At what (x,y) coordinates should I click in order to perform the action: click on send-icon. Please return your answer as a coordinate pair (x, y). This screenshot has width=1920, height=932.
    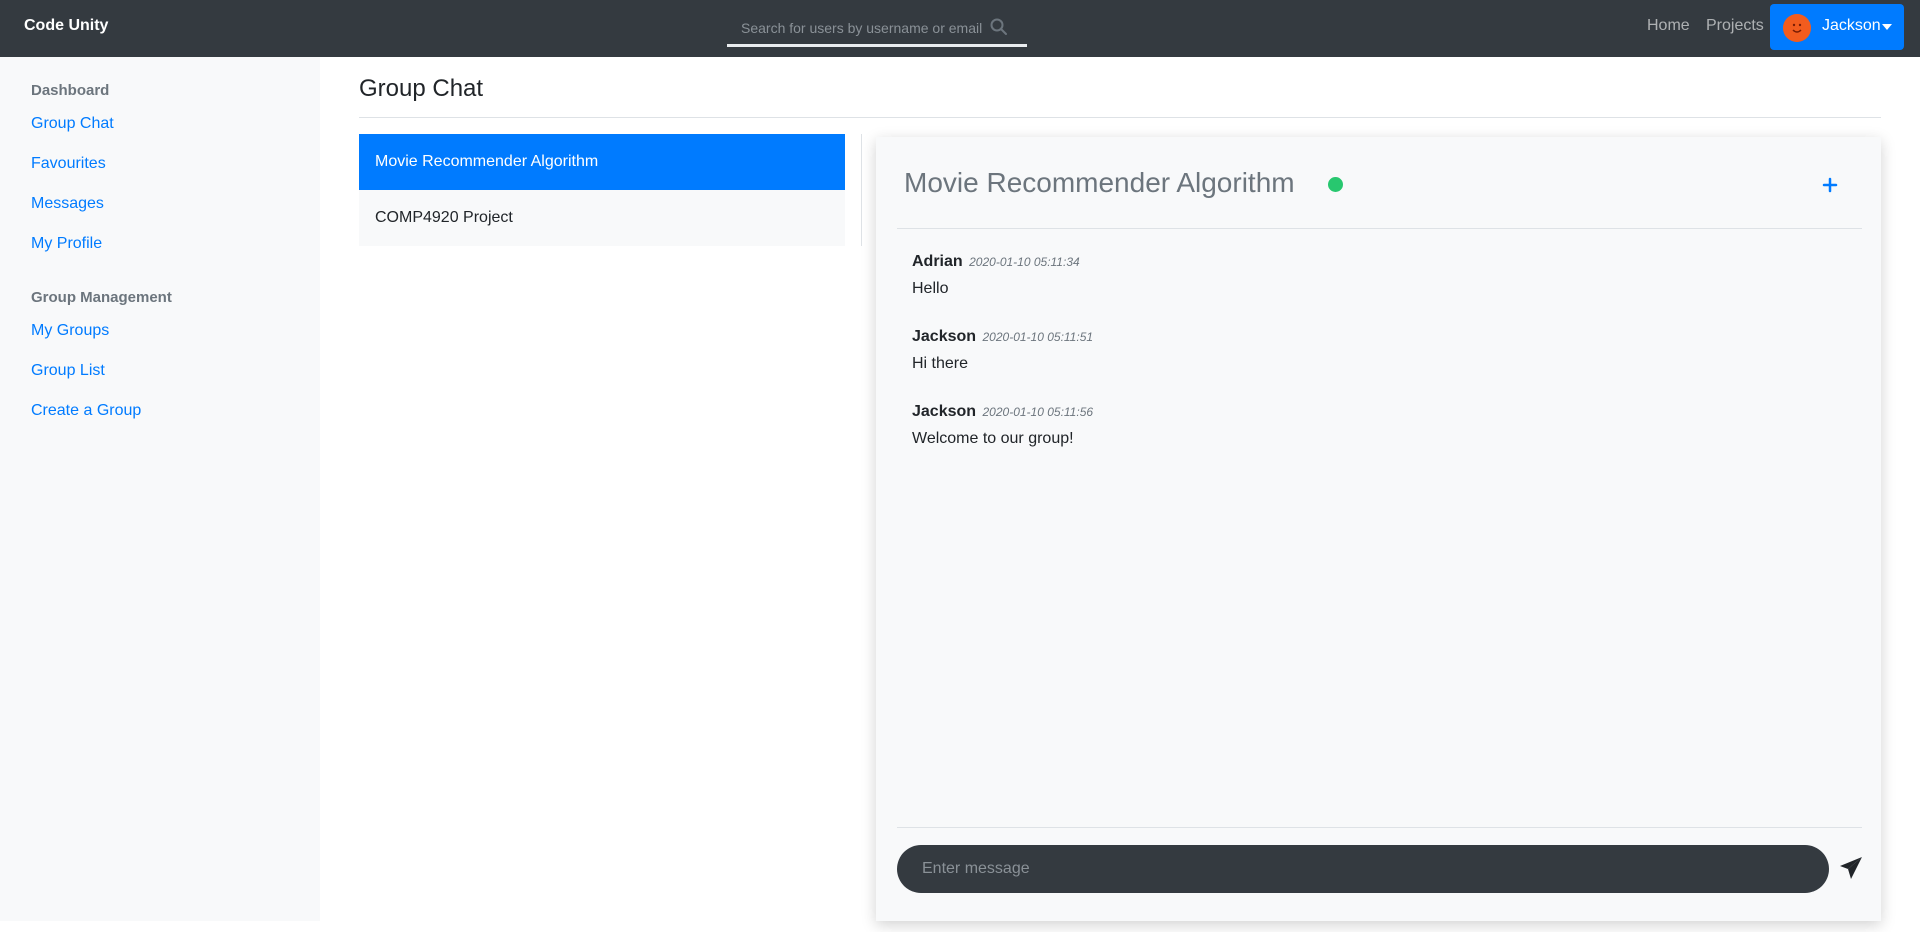
    Looking at the image, I should click on (1851, 868).